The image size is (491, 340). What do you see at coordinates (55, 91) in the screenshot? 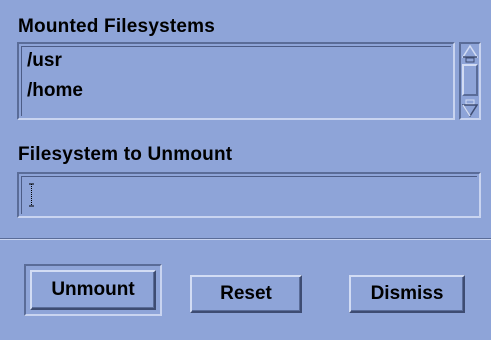
I see `list-item: /home` at bounding box center [55, 91].